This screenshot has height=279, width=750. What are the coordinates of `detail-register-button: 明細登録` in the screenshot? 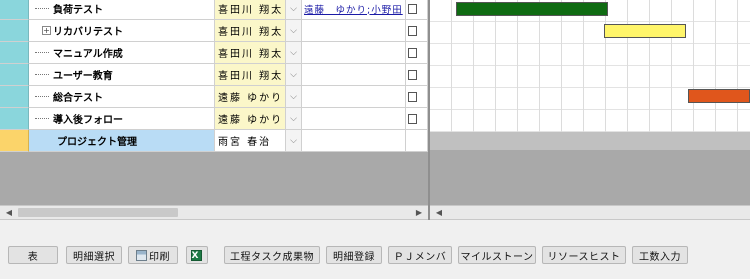 It's located at (354, 255).